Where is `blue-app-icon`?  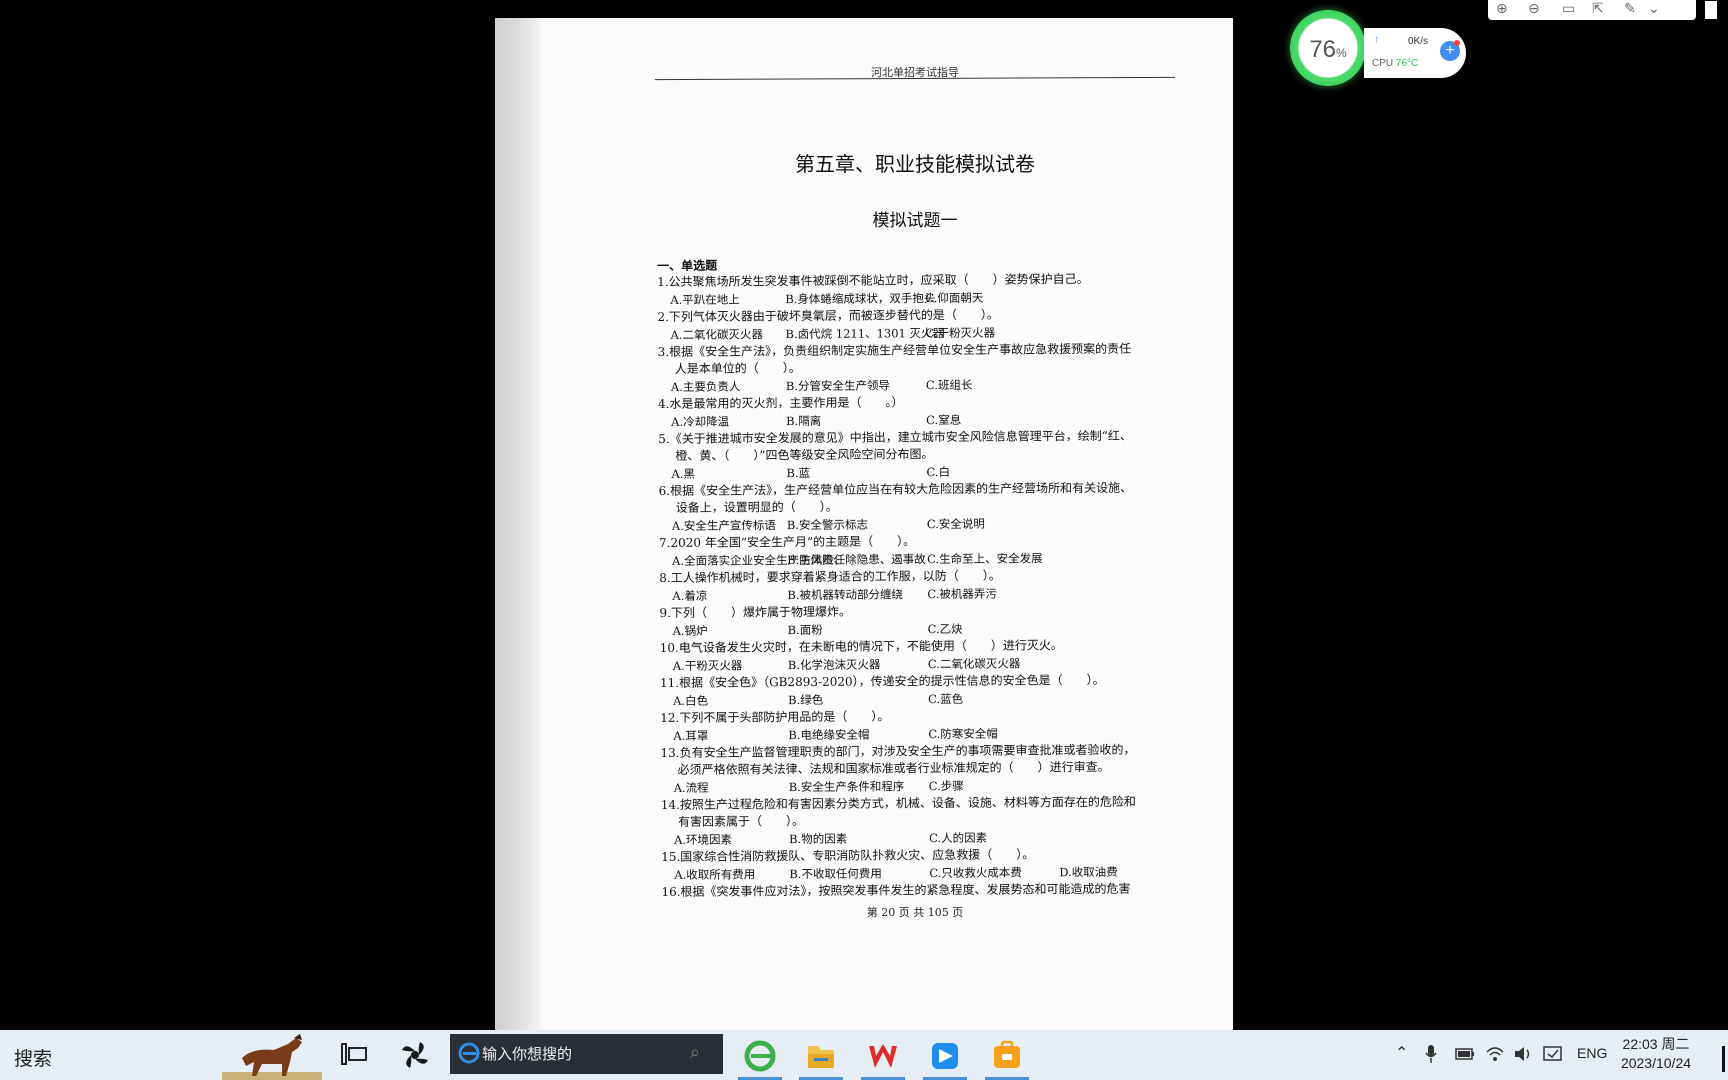
blue-app-icon is located at coordinates (945, 1056).